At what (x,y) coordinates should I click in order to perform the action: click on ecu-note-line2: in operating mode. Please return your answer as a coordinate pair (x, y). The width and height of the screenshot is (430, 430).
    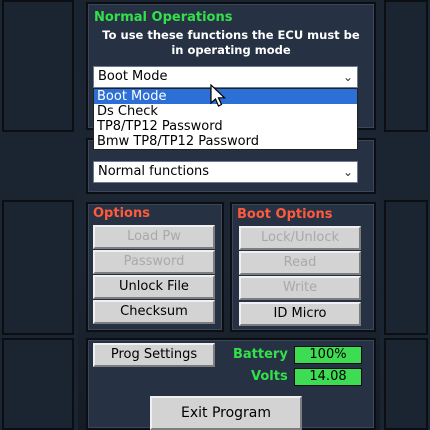
    Looking at the image, I should click on (231, 50).